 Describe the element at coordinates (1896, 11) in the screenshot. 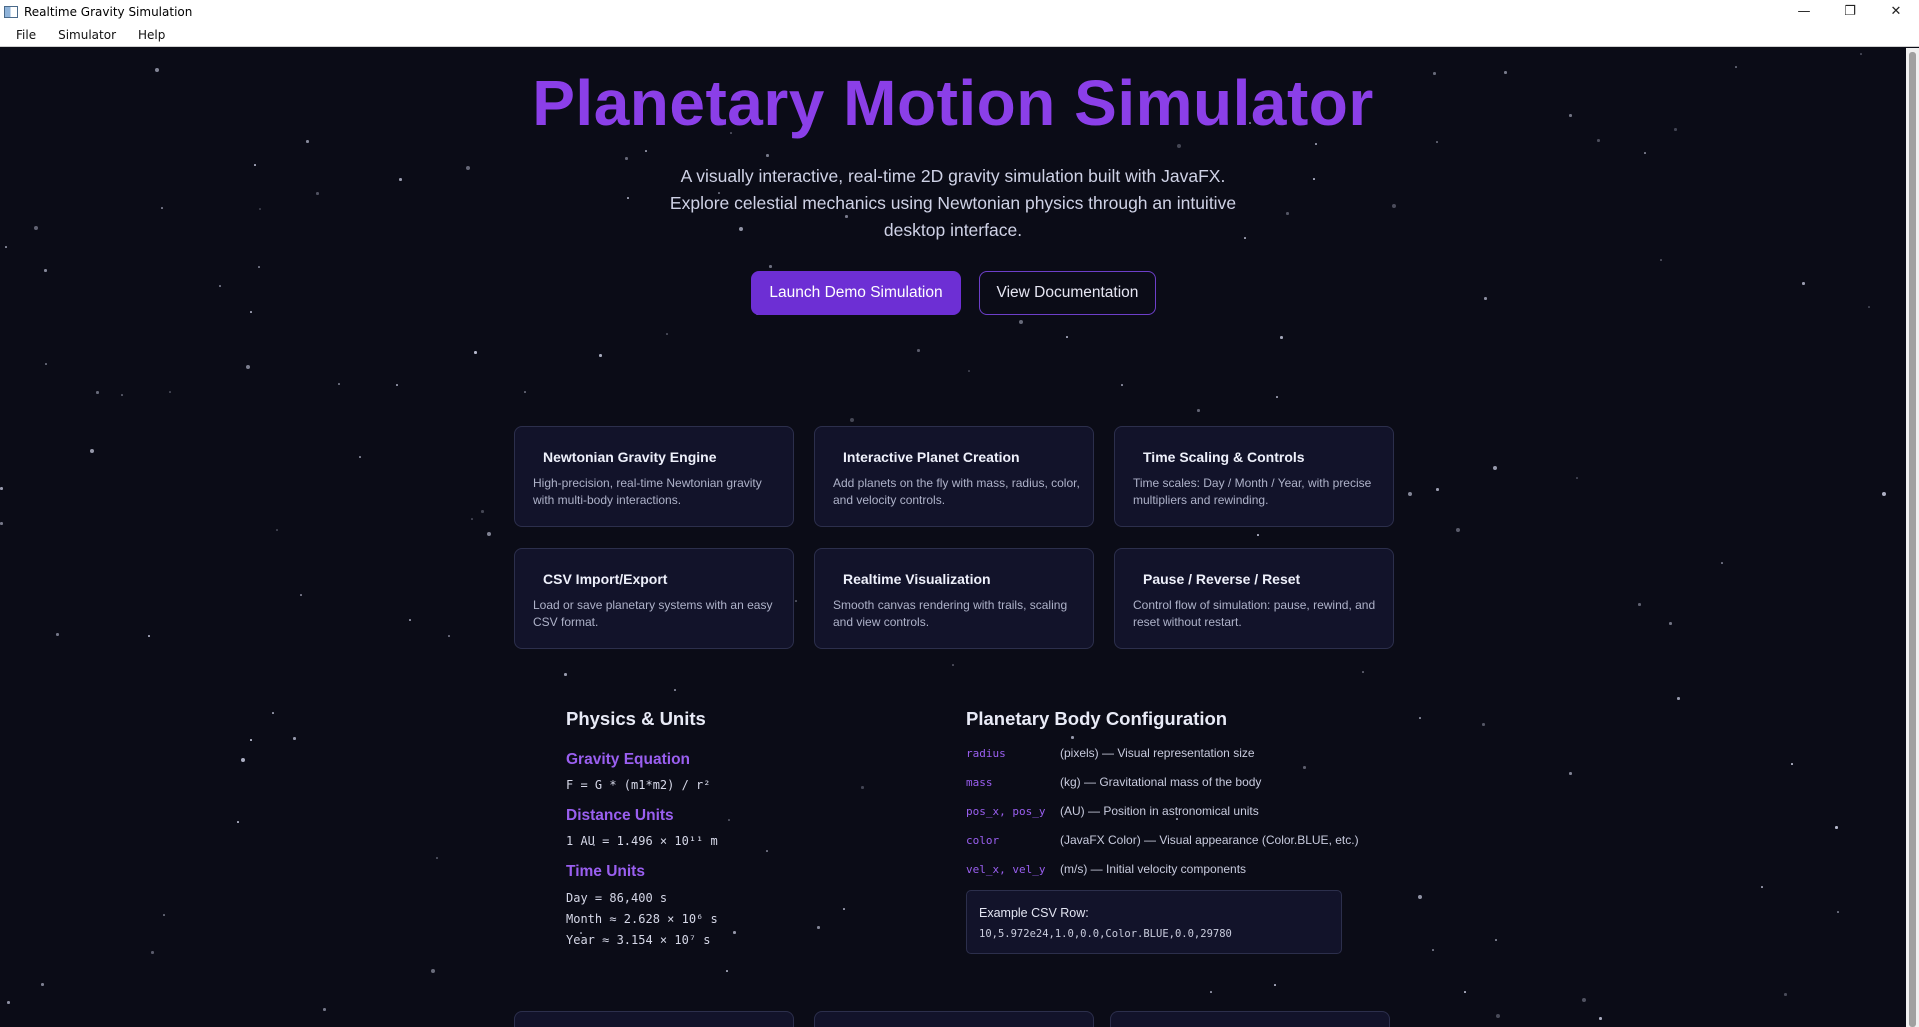

I see `close-button: ✕` at that location.